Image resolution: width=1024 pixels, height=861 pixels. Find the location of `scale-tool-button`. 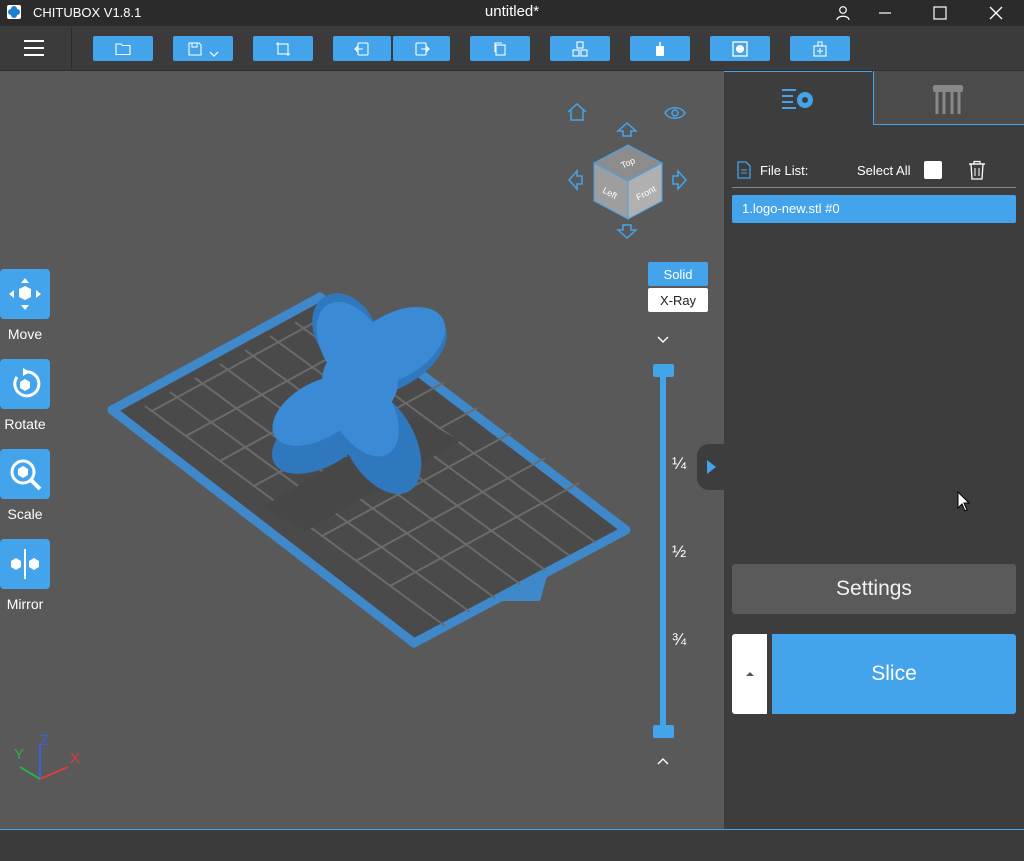

scale-tool-button is located at coordinates (25, 474).